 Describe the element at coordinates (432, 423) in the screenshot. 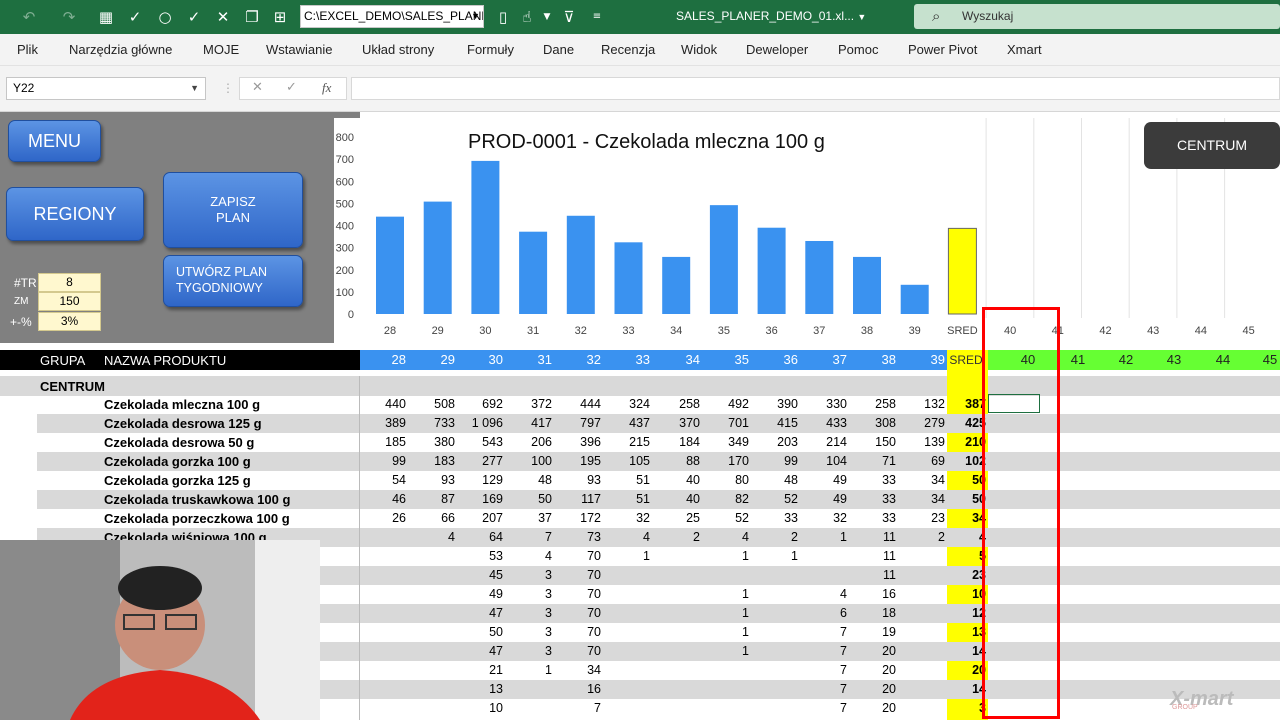

I see `value-cell: 733` at that location.